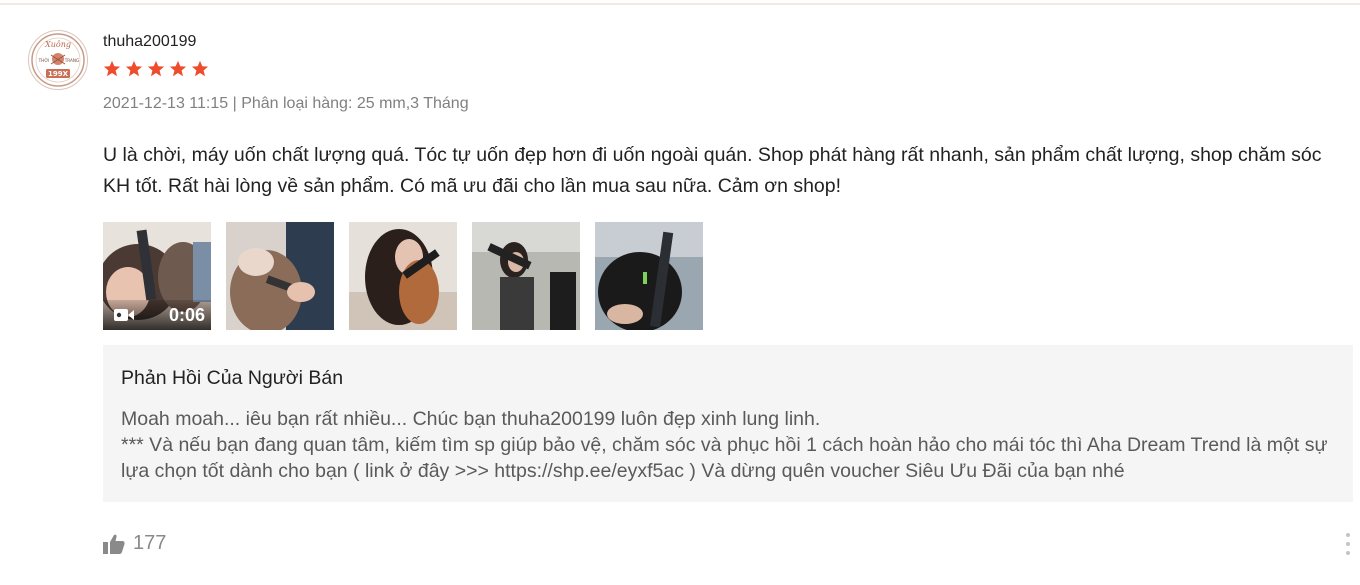  I want to click on svg-text: TRANG, so click(72, 60).